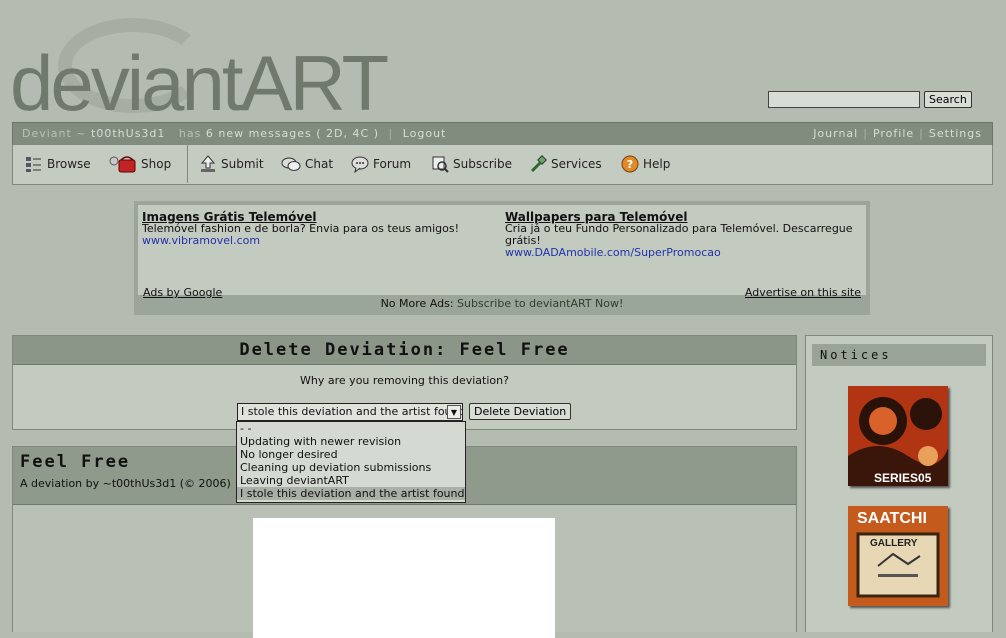  I want to click on ad-1-url: www.vibramovel.com, so click(322, 241).